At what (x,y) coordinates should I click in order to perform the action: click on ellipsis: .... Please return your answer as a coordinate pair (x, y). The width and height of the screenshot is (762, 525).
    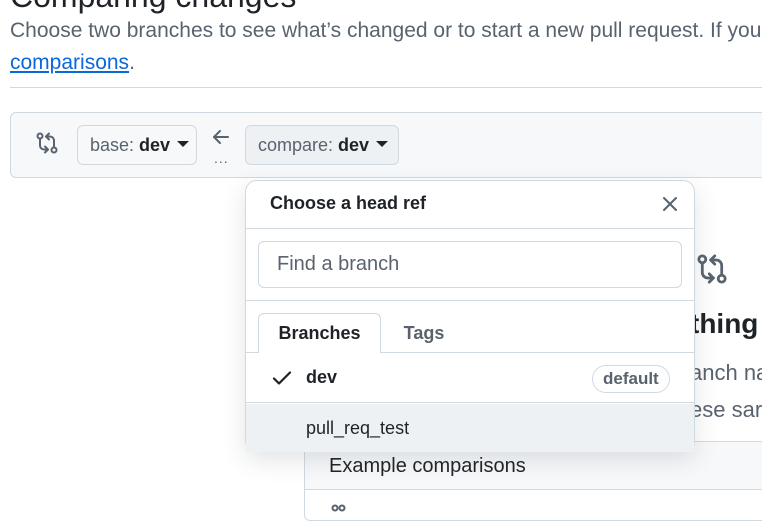
    Looking at the image, I should click on (221, 158).